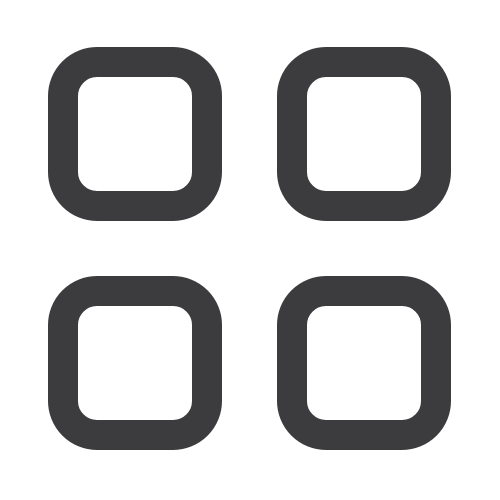 Image resolution: width=500 pixels, height=500 pixels. I want to click on grid-tile-bottom-right, so click(364, 363).